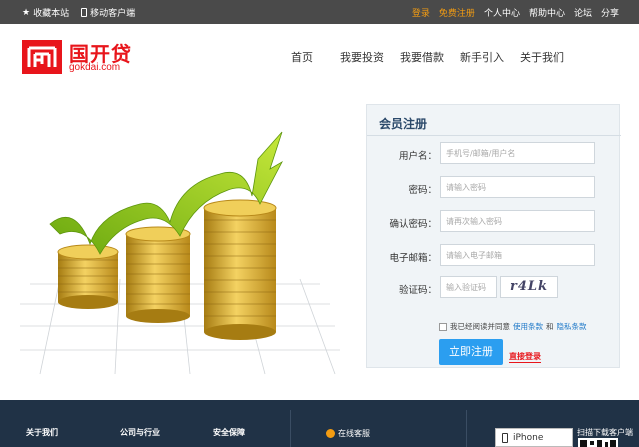  I want to click on agree-text: 我已经阅读并同意, so click(480, 326).